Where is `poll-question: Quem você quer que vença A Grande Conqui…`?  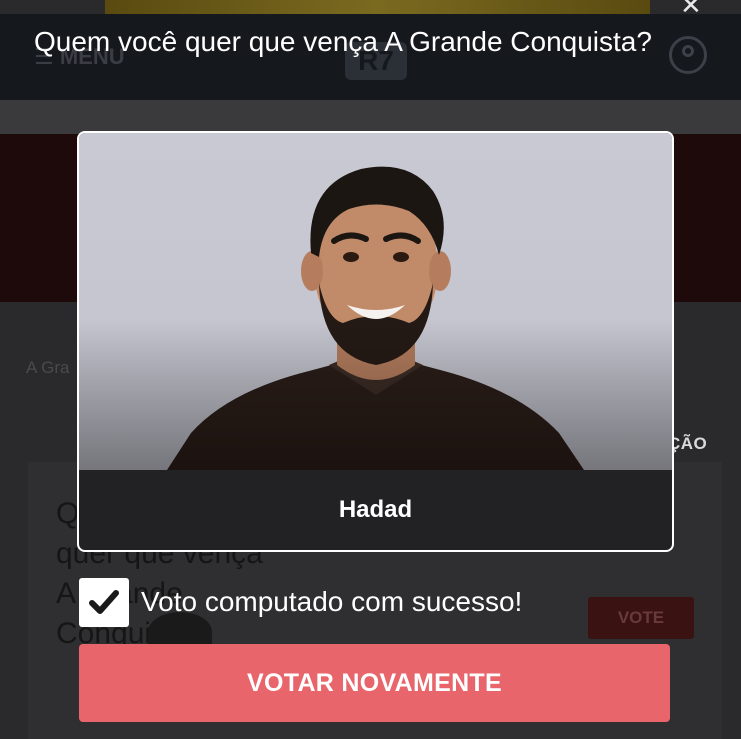
poll-question: Quem você quer que vença A Grande Conqui… is located at coordinates (343, 41).